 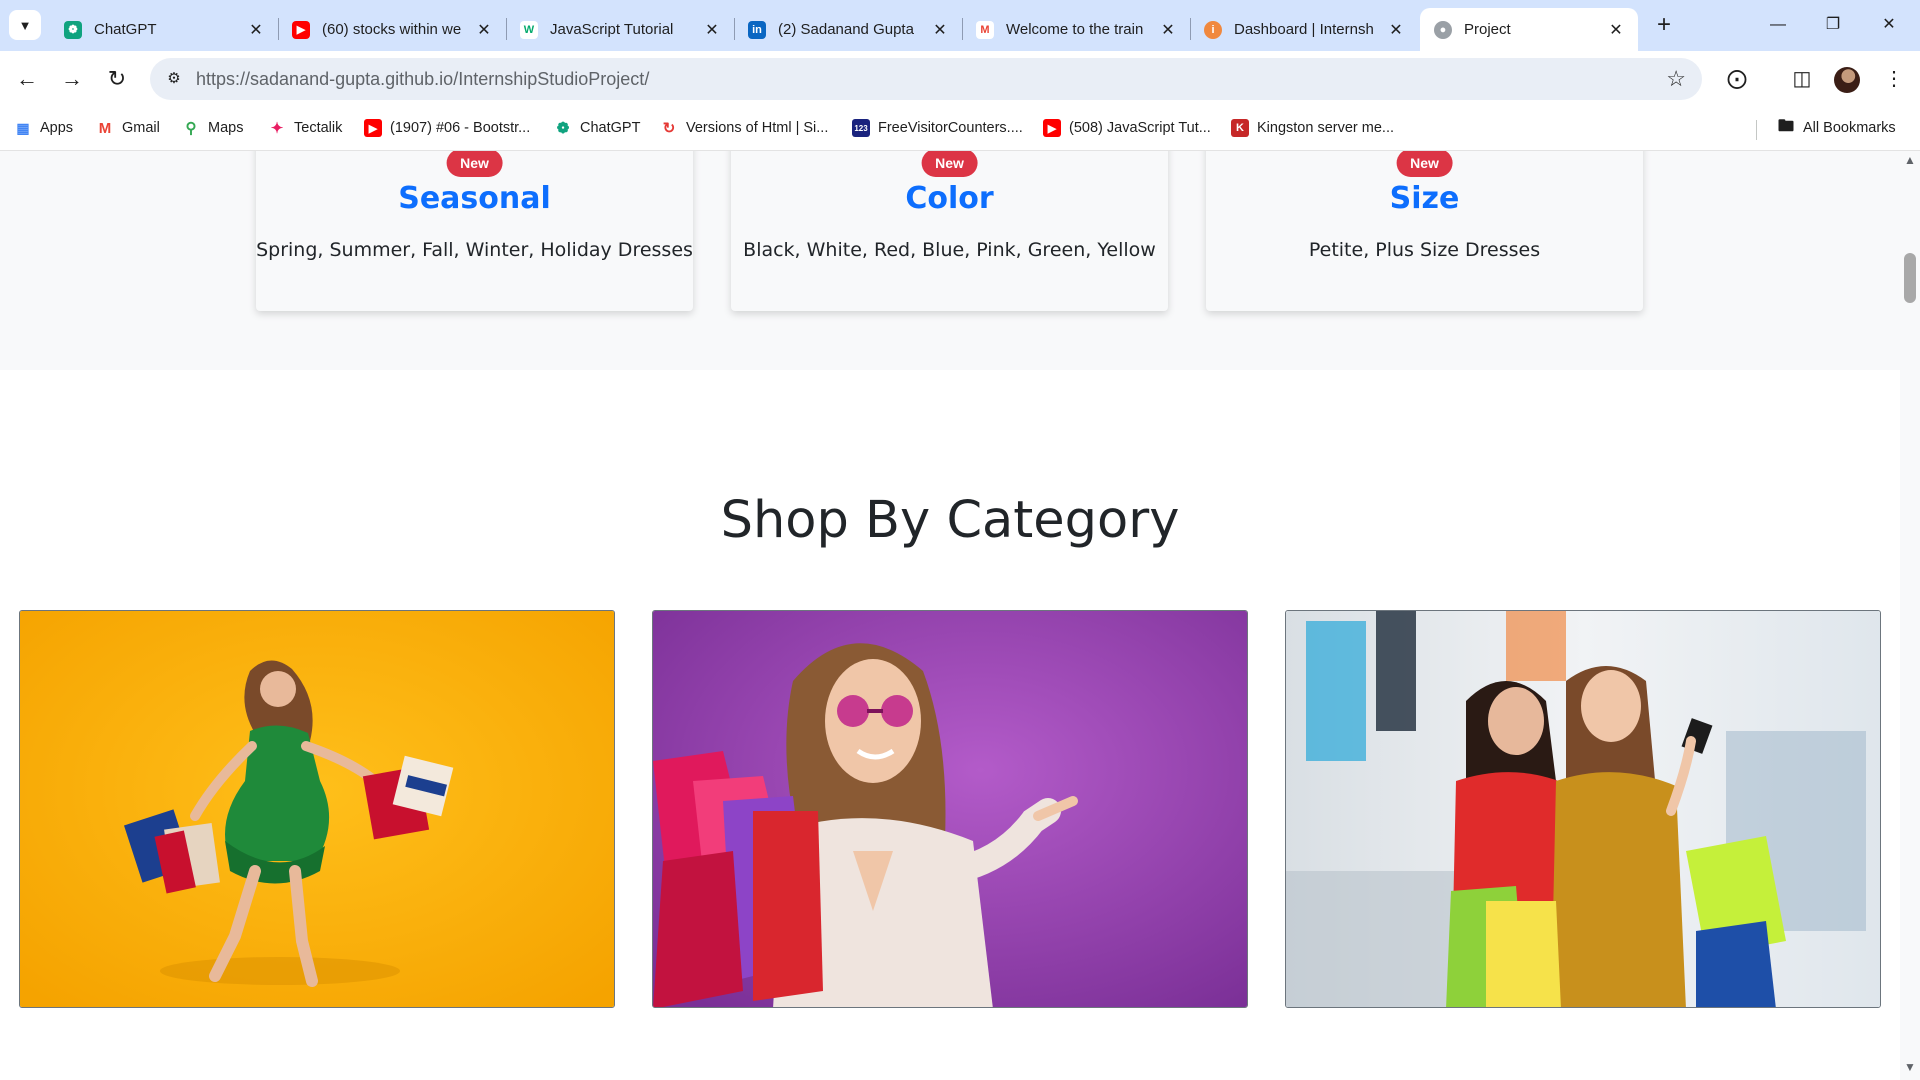 I want to click on kebab-menu-icon: ⋮, so click(x=1894, y=79).